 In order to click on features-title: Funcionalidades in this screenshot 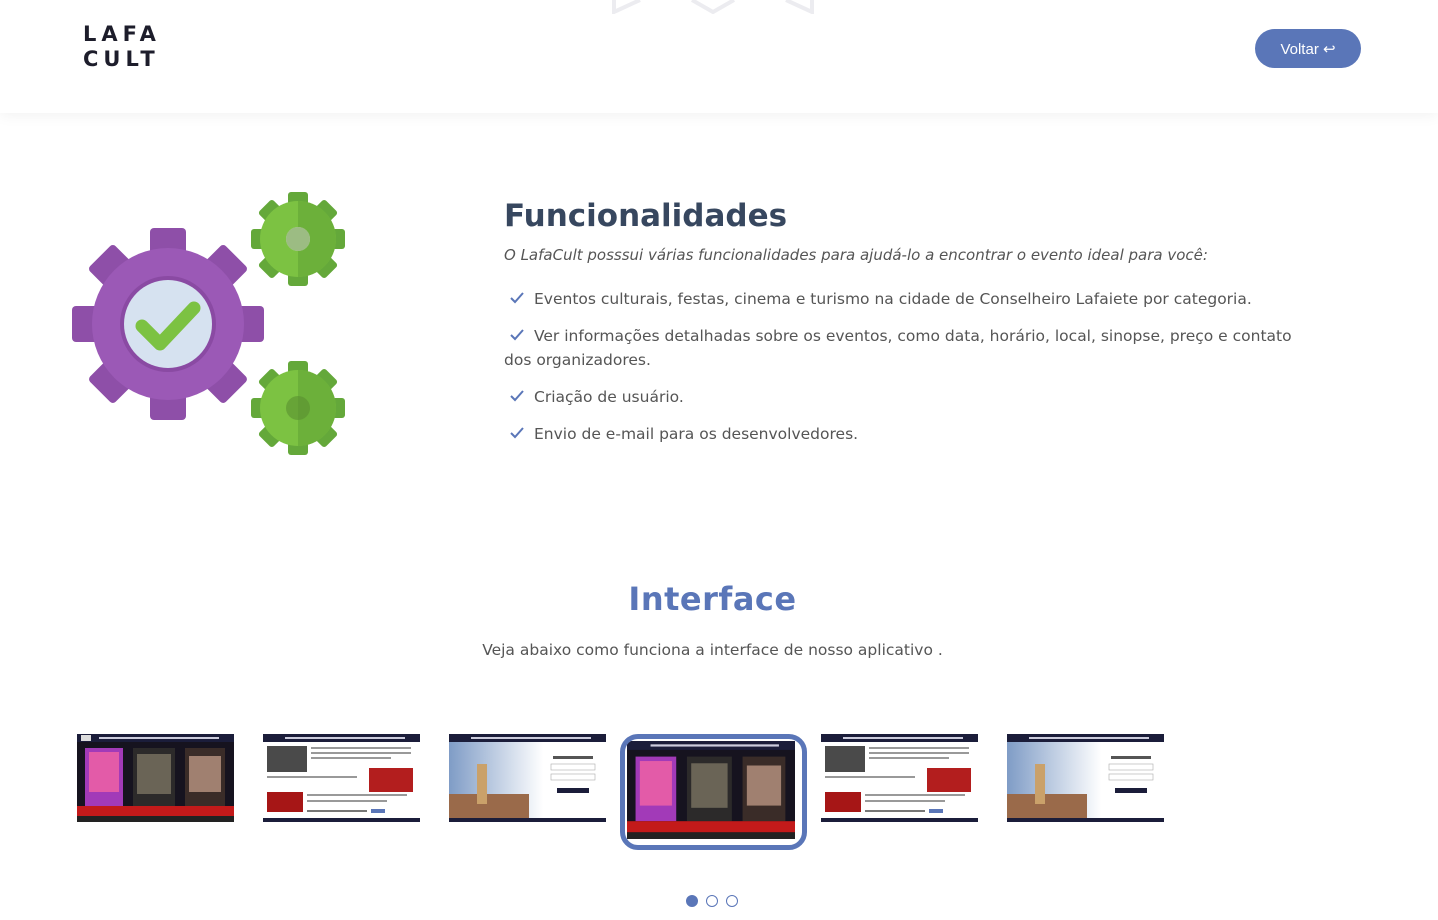, I will do `click(646, 216)`.